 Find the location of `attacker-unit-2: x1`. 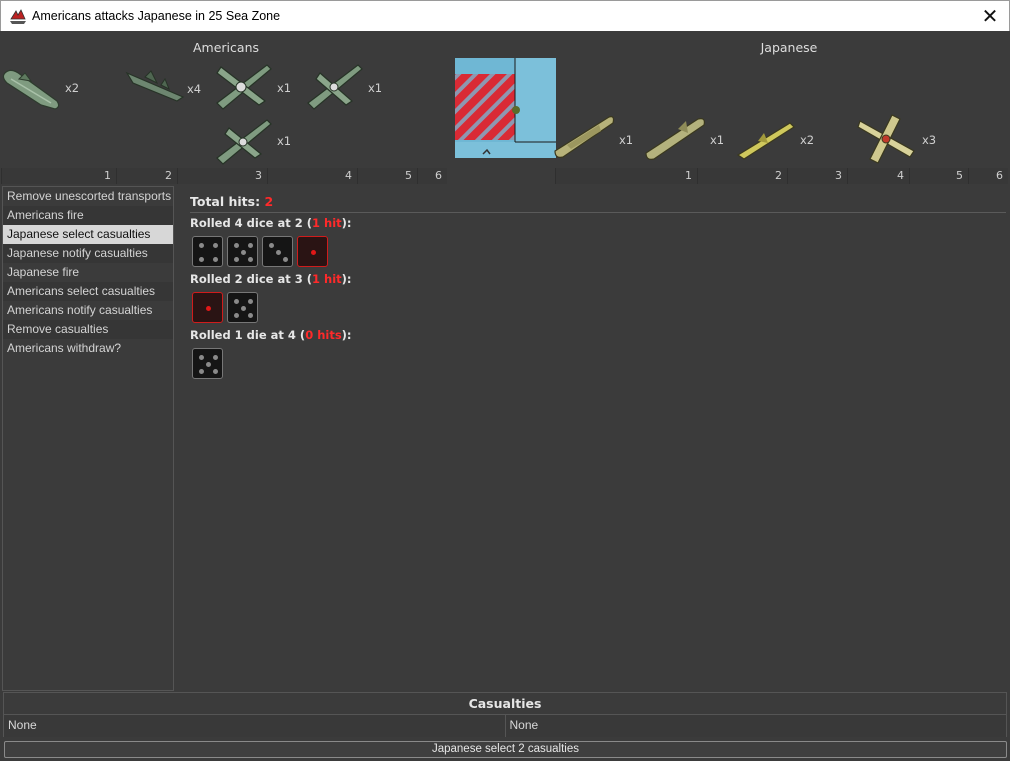

attacker-unit-2: x1 is located at coordinates (253, 87).